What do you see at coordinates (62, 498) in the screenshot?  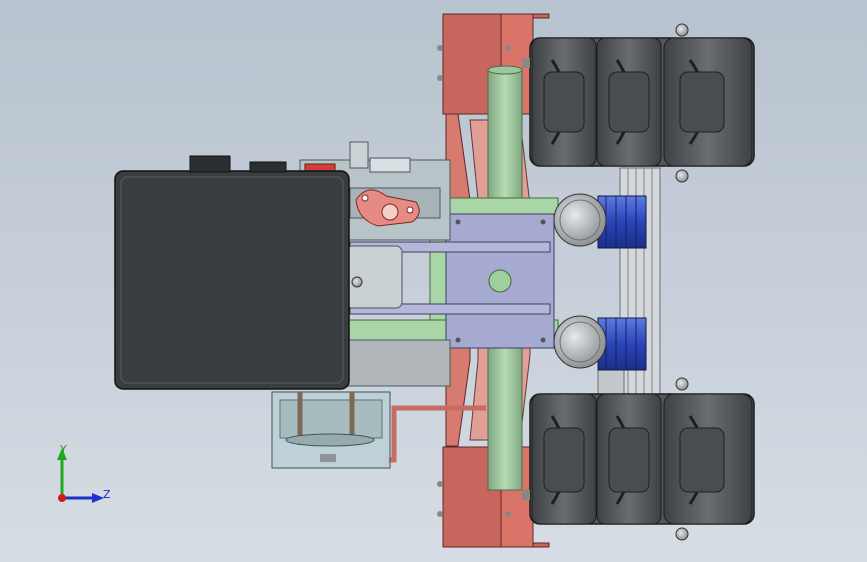 I see `origin-point` at bounding box center [62, 498].